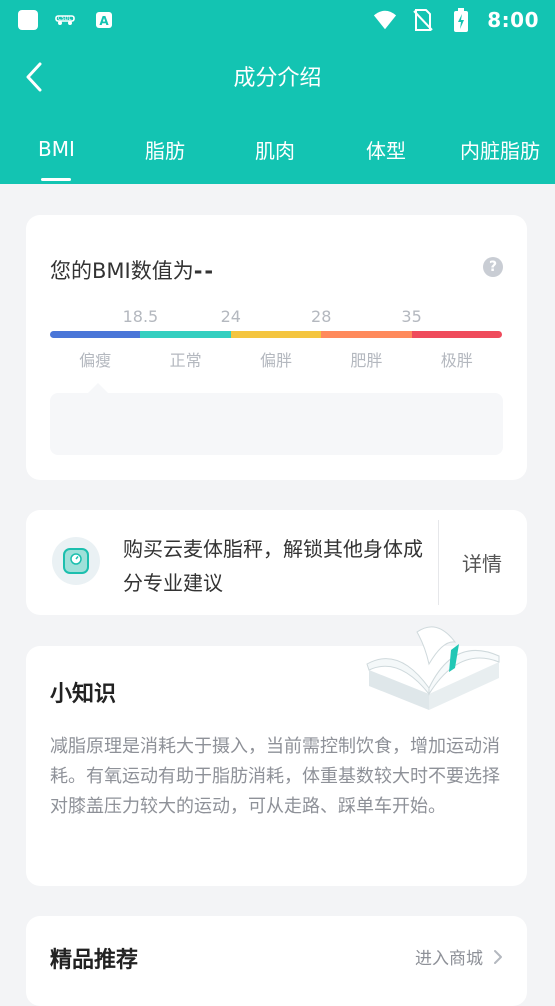  Describe the element at coordinates (385, 20) in the screenshot. I see `wifi-icon` at that location.